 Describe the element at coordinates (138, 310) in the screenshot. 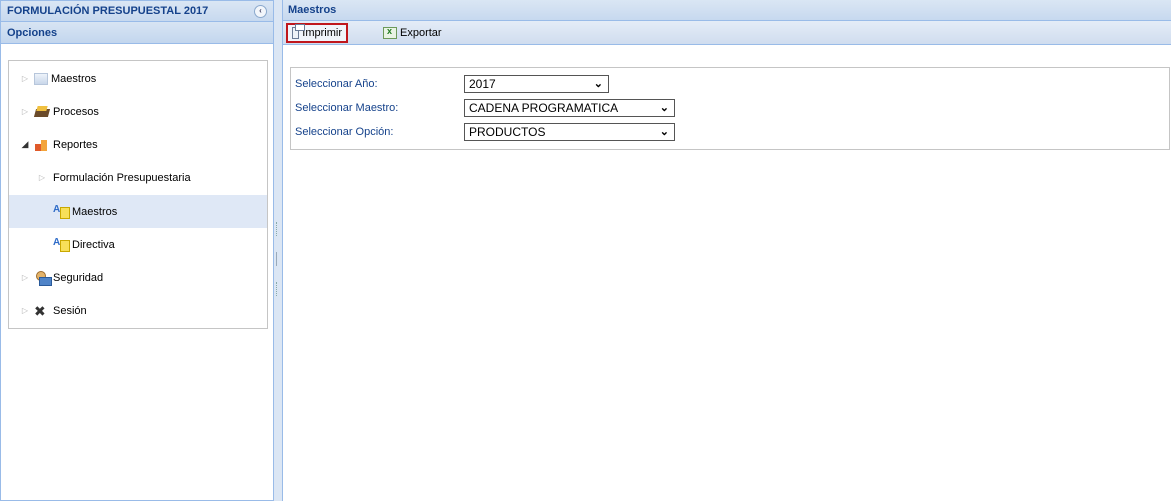

I see `tree-item-sesion: ▷ ✖ Sesión` at that location.